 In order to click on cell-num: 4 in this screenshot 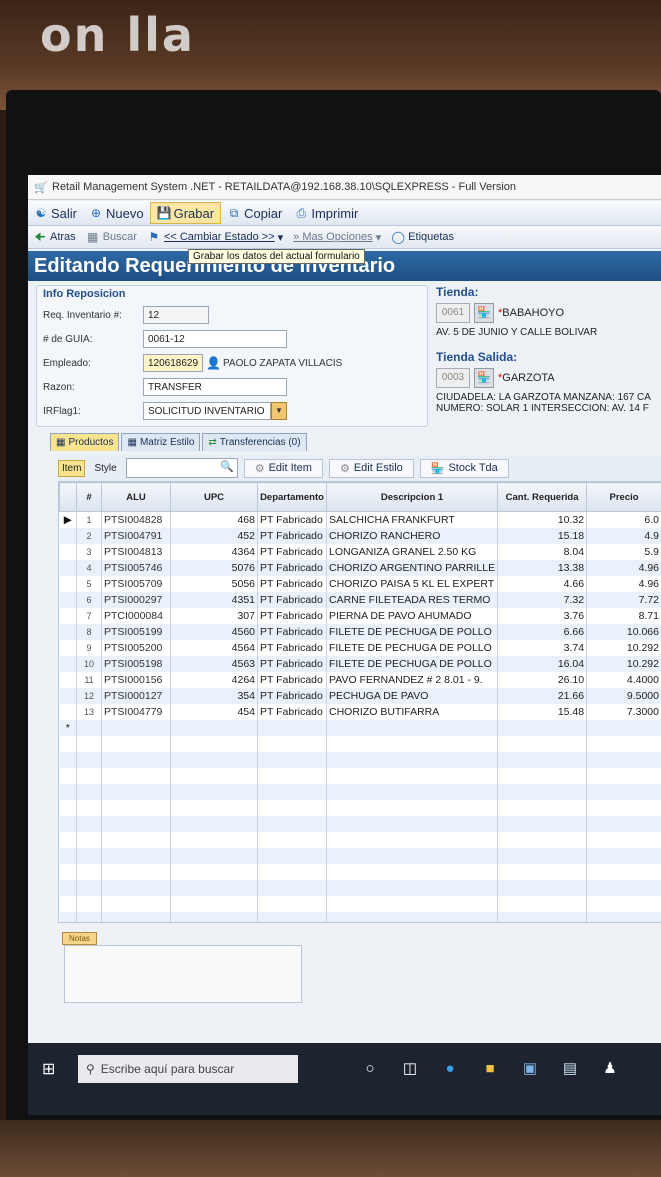, I will do `click(89, 568)`.